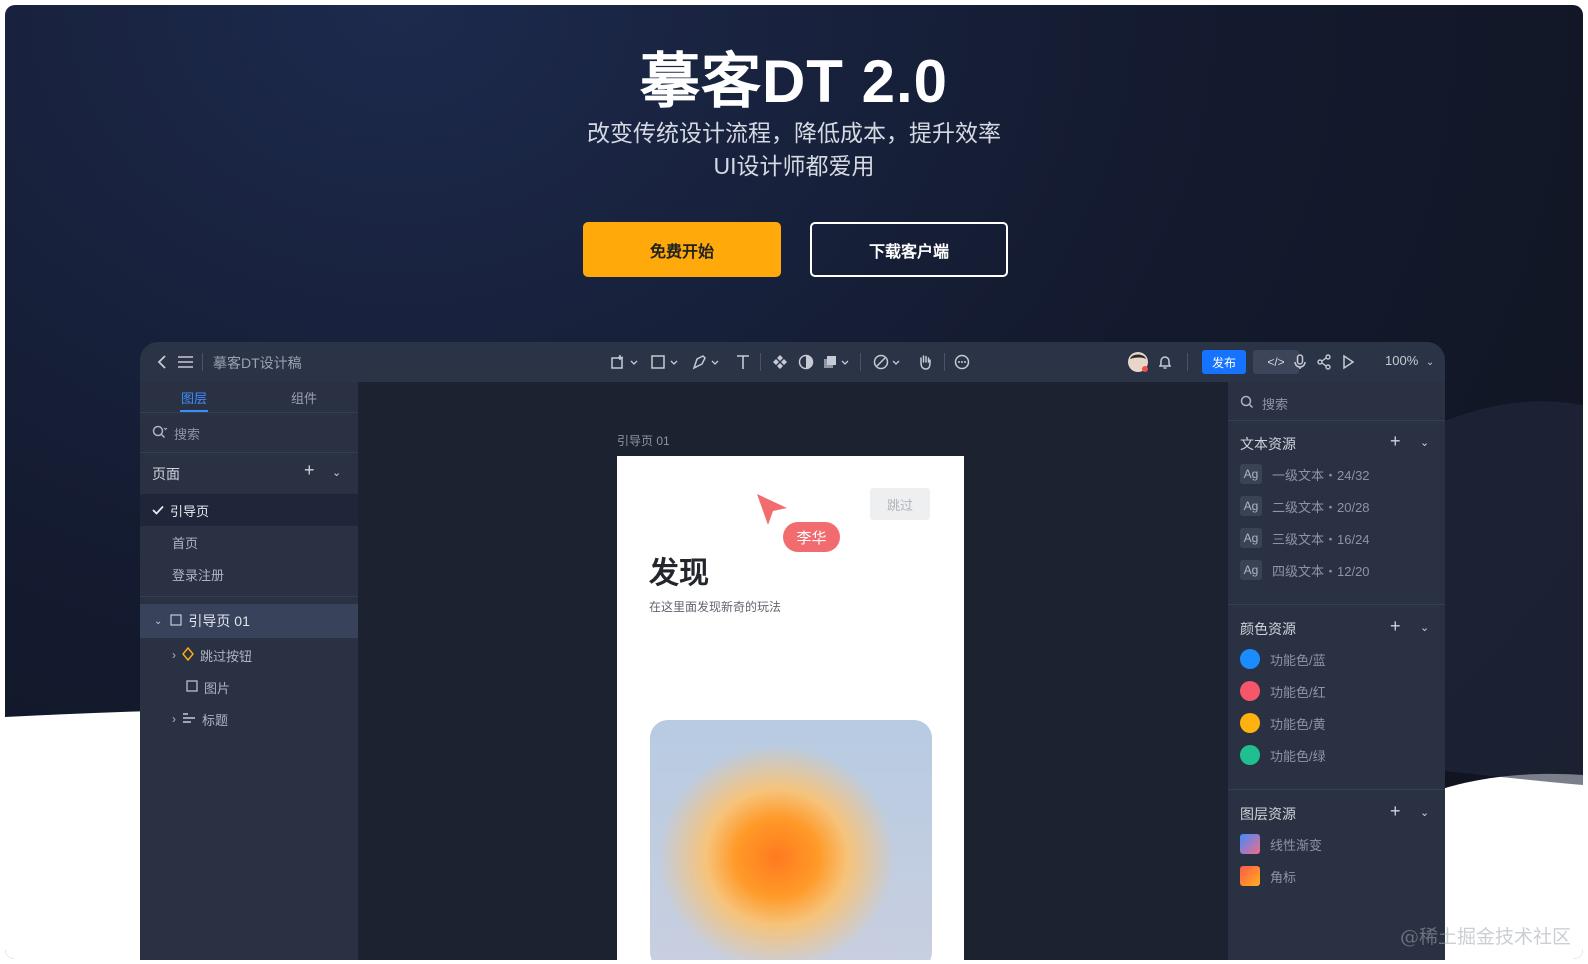 Image resolution: width=1588 pixels, height=964 pixels. I want to click on hero-subtitle: 改变传统设计流程，降低成本，提升效率, so click(794, 133).